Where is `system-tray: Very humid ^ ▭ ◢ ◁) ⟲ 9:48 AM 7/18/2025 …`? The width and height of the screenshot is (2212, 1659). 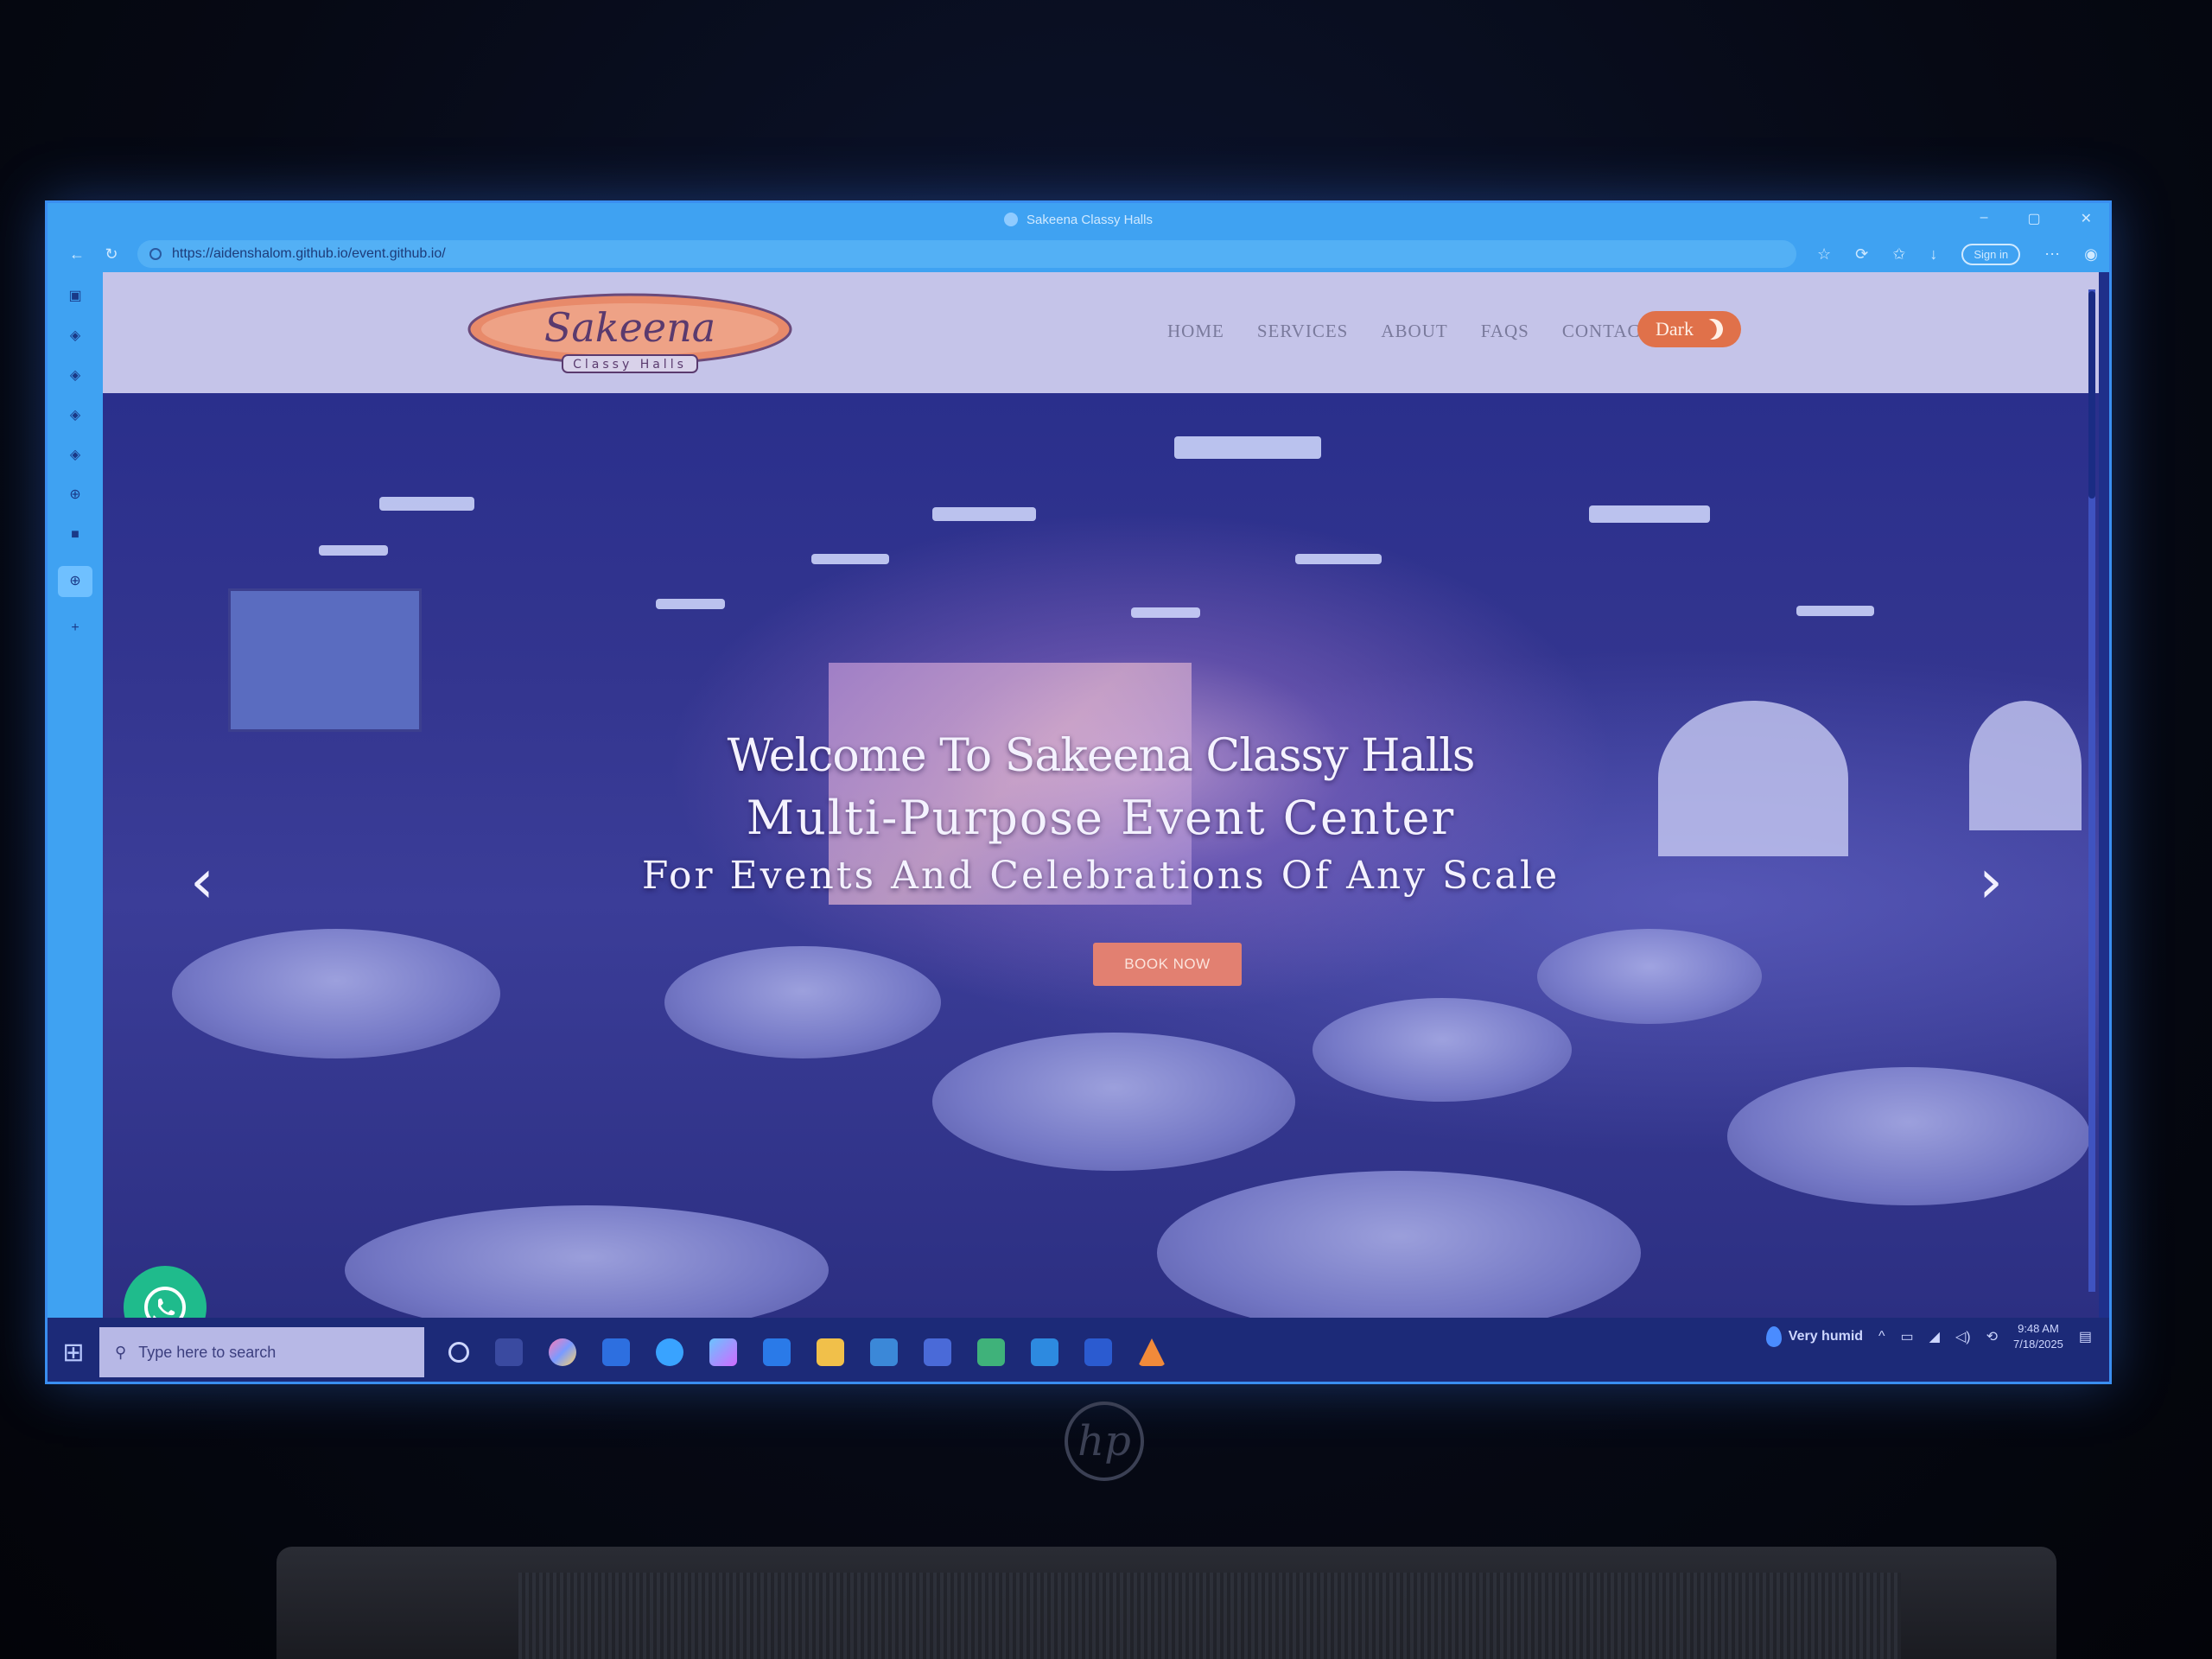
system-tray: Very humid ^ ▭ ◢ ◁) ⟲ 9:48 AM 7/18/2025 … is located at coordinates (1928, 1336).